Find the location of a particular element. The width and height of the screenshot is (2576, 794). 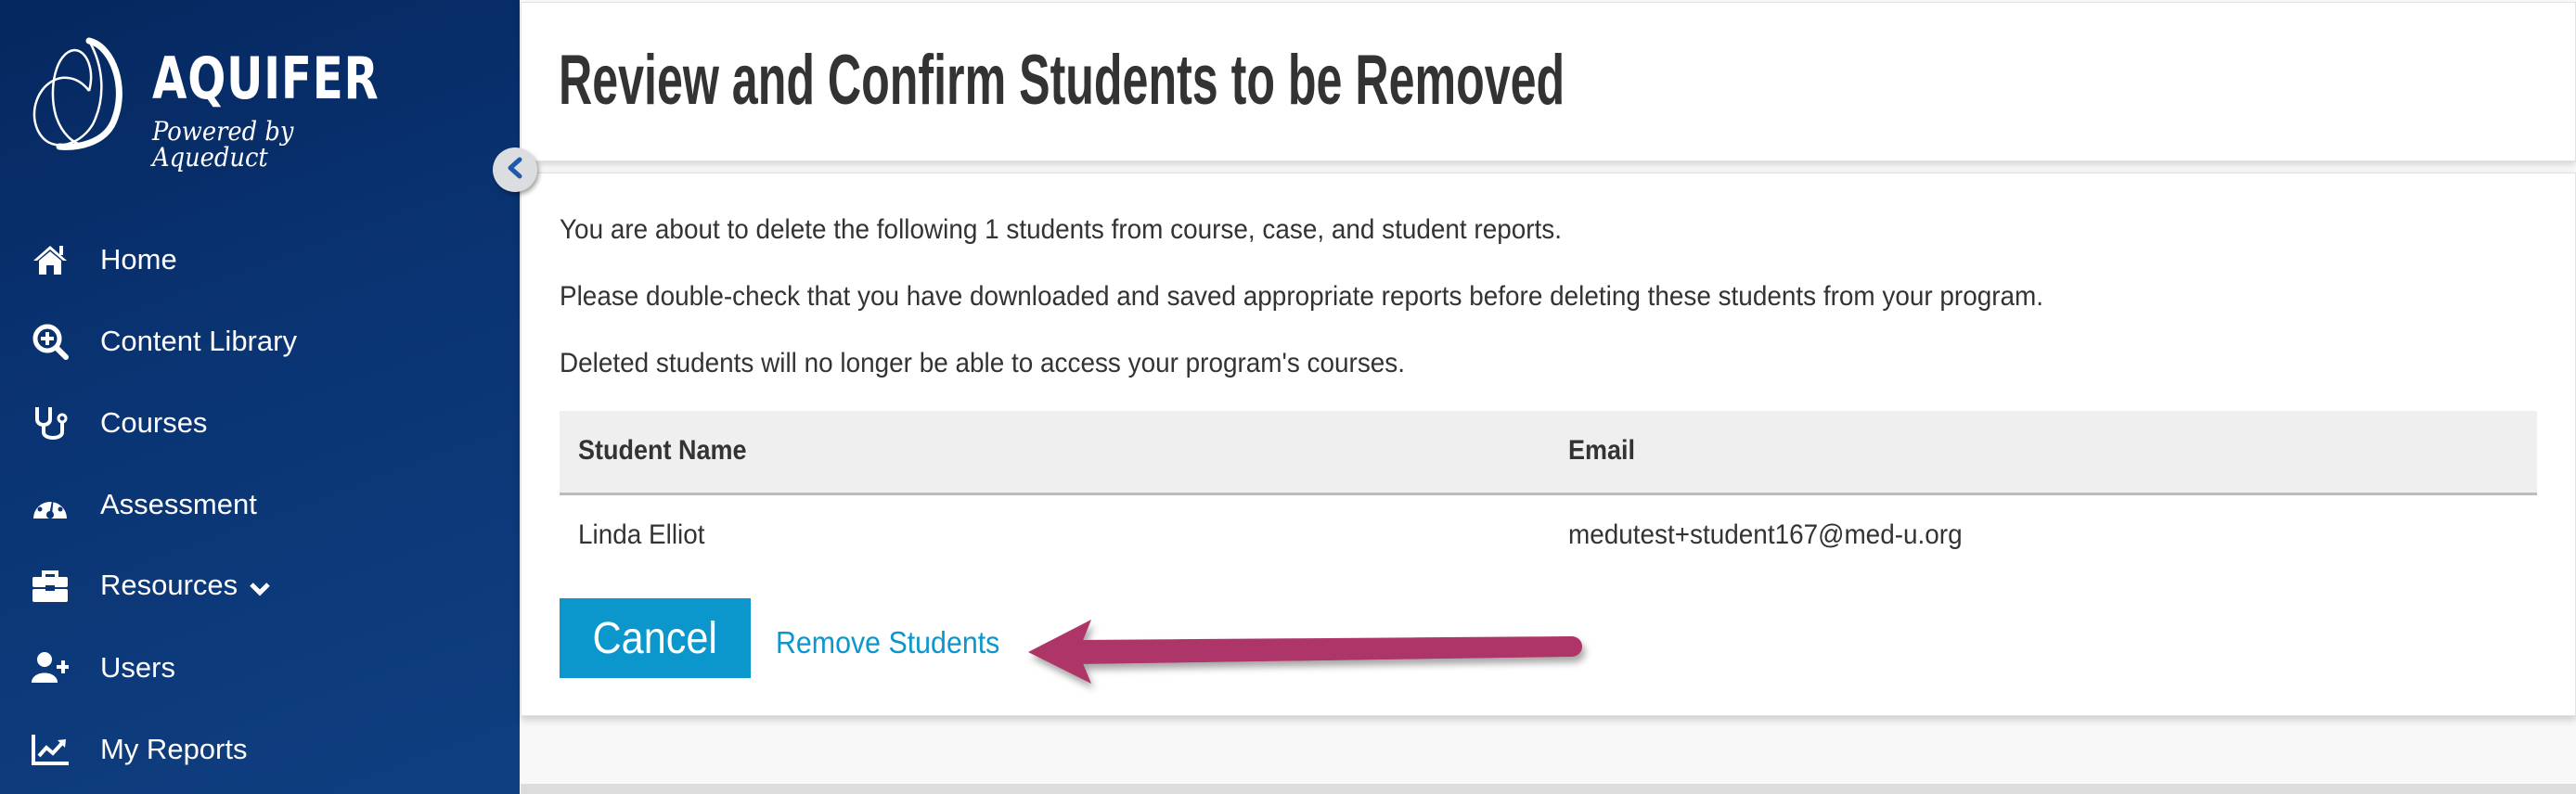

sidebar-item-home: Home is located at coordinates (260, 260).